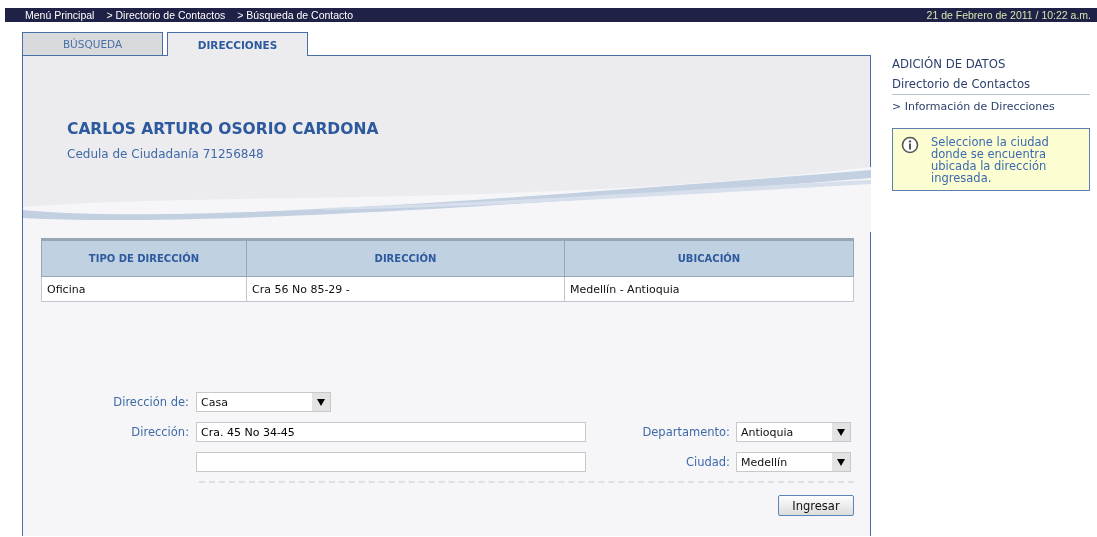  I want to click on field-label: Dirección:, so click(160, 432).